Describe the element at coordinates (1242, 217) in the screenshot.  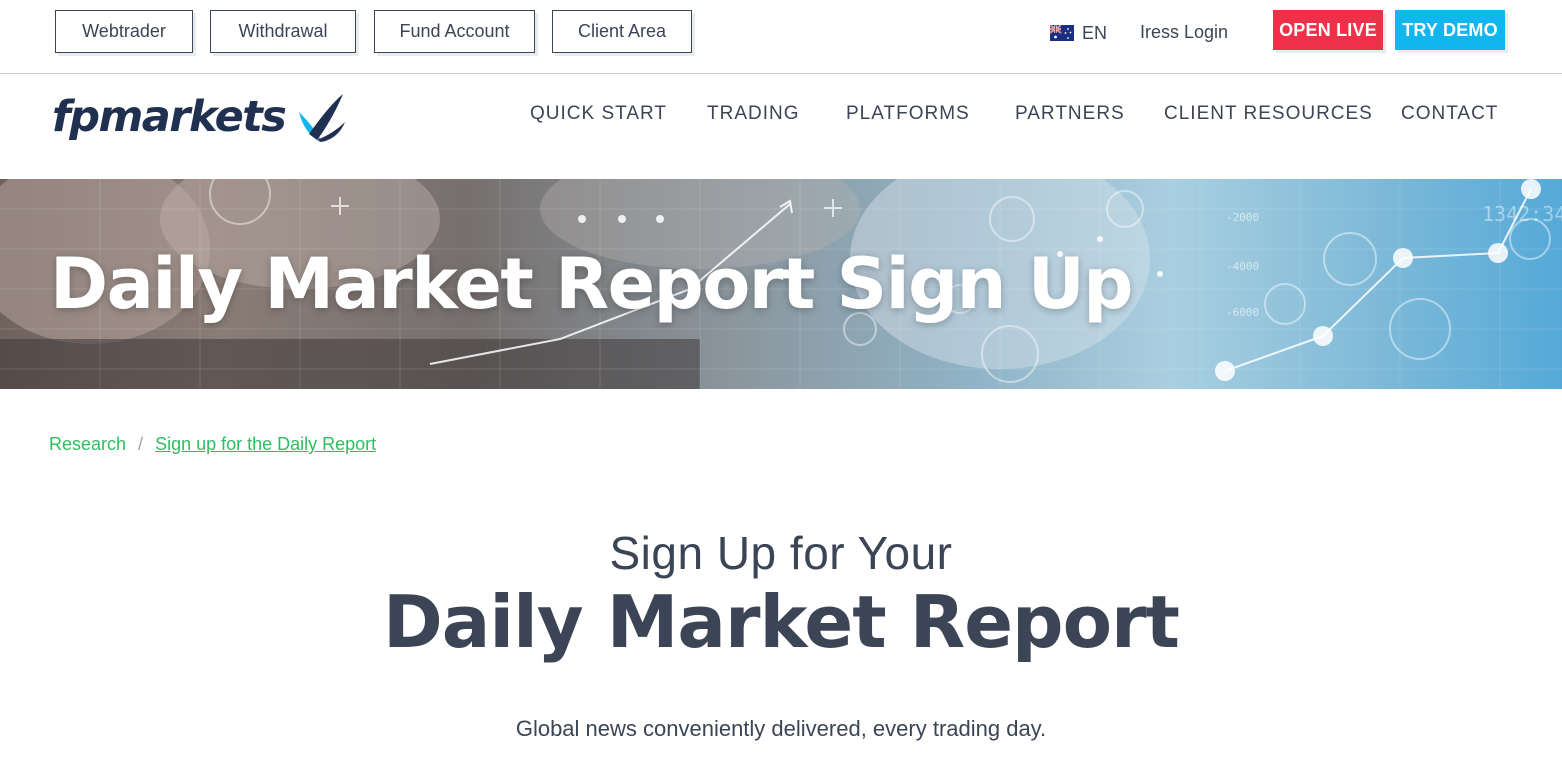
I see `hero-axis-label: -2000` at that location.